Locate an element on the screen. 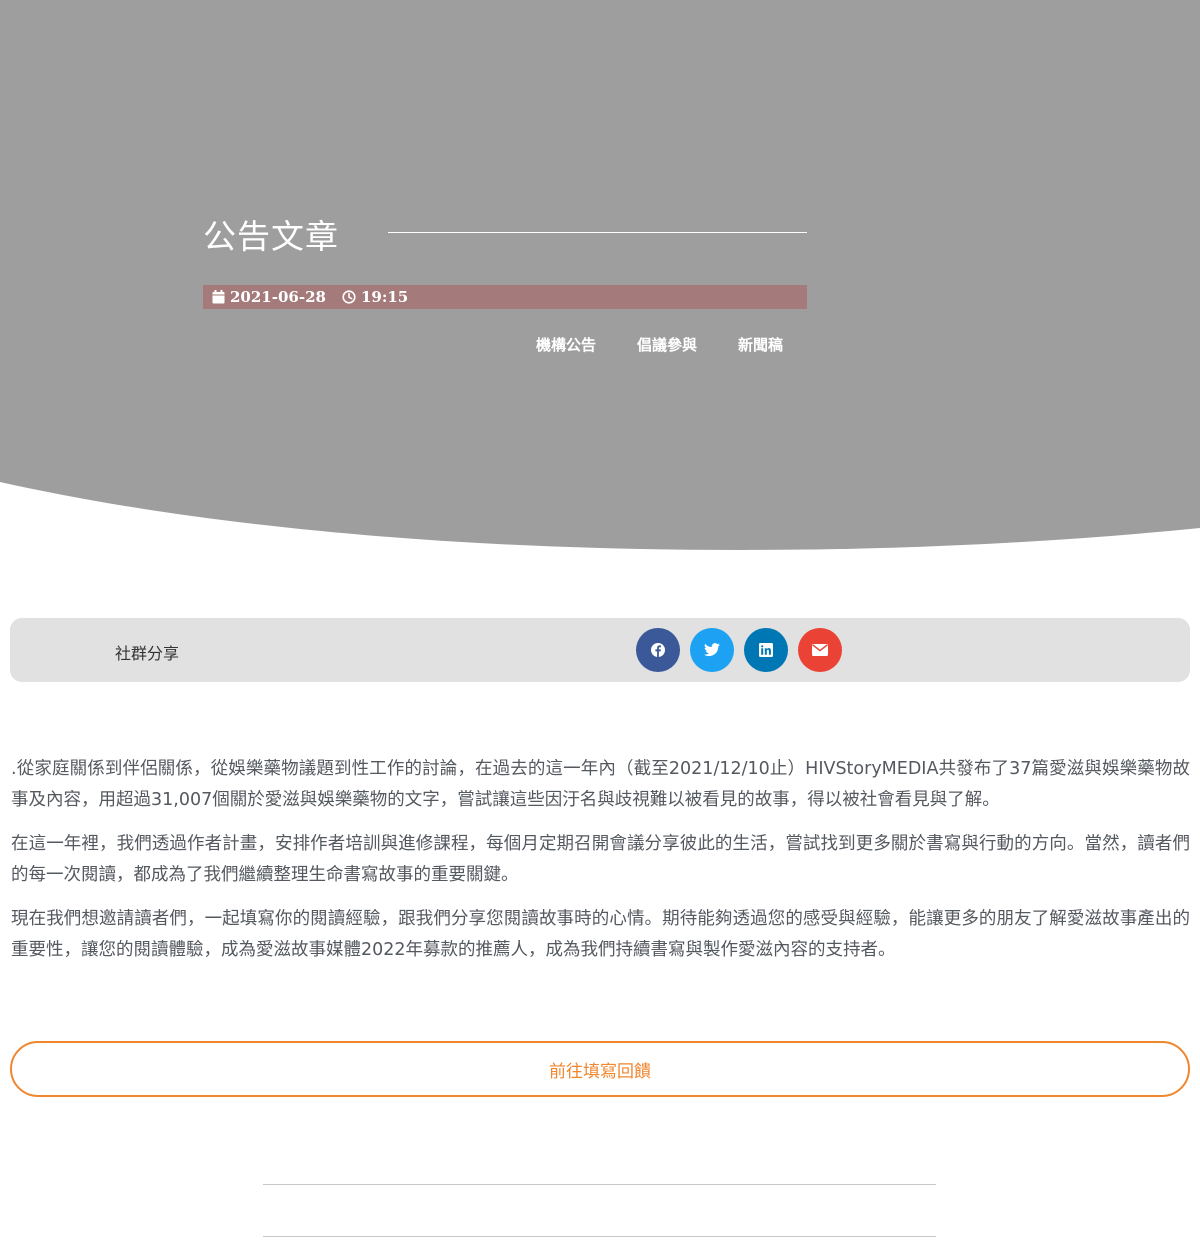 This screenshot has width=1200, height=1241. share-label: 社群分享 is located at coordinates (147, 653).